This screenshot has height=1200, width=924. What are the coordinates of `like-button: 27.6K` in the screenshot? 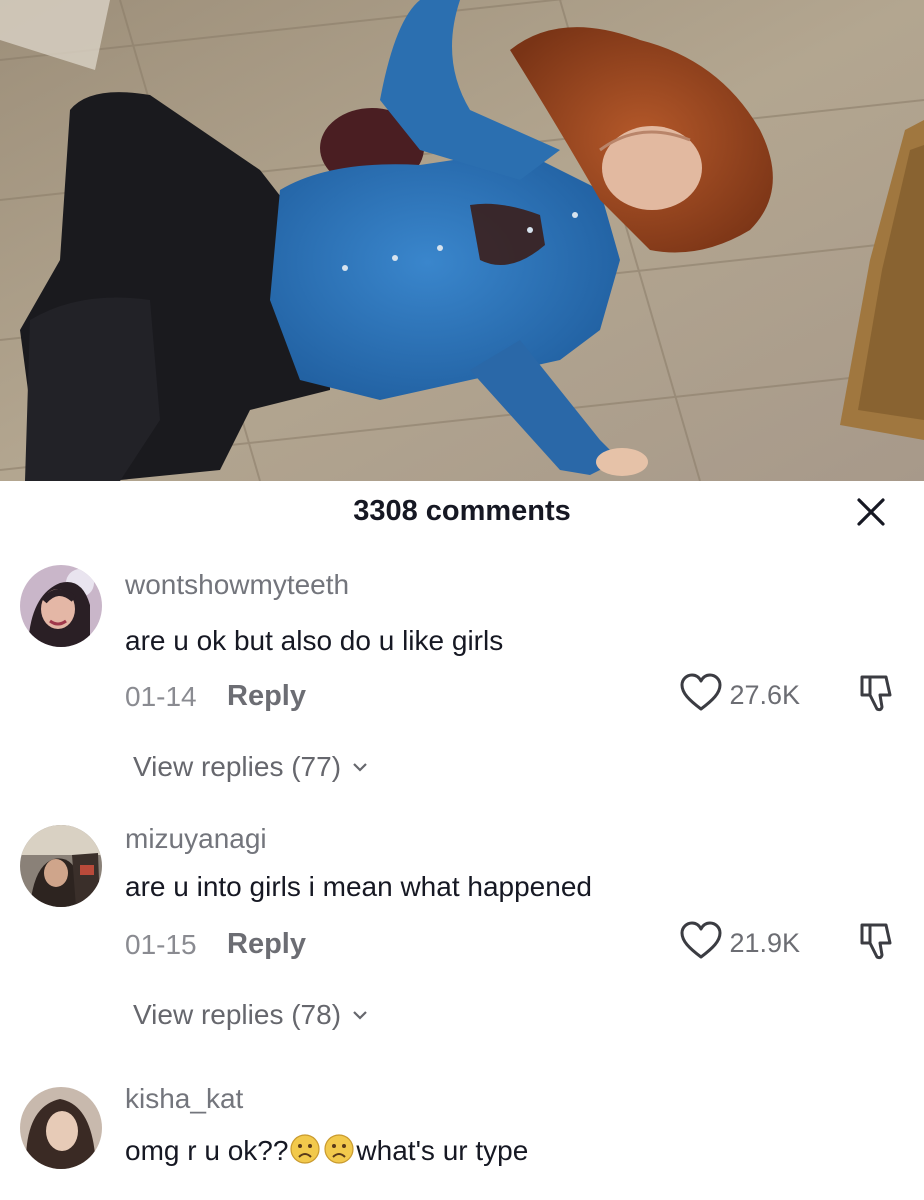 It's located at (739, 695).